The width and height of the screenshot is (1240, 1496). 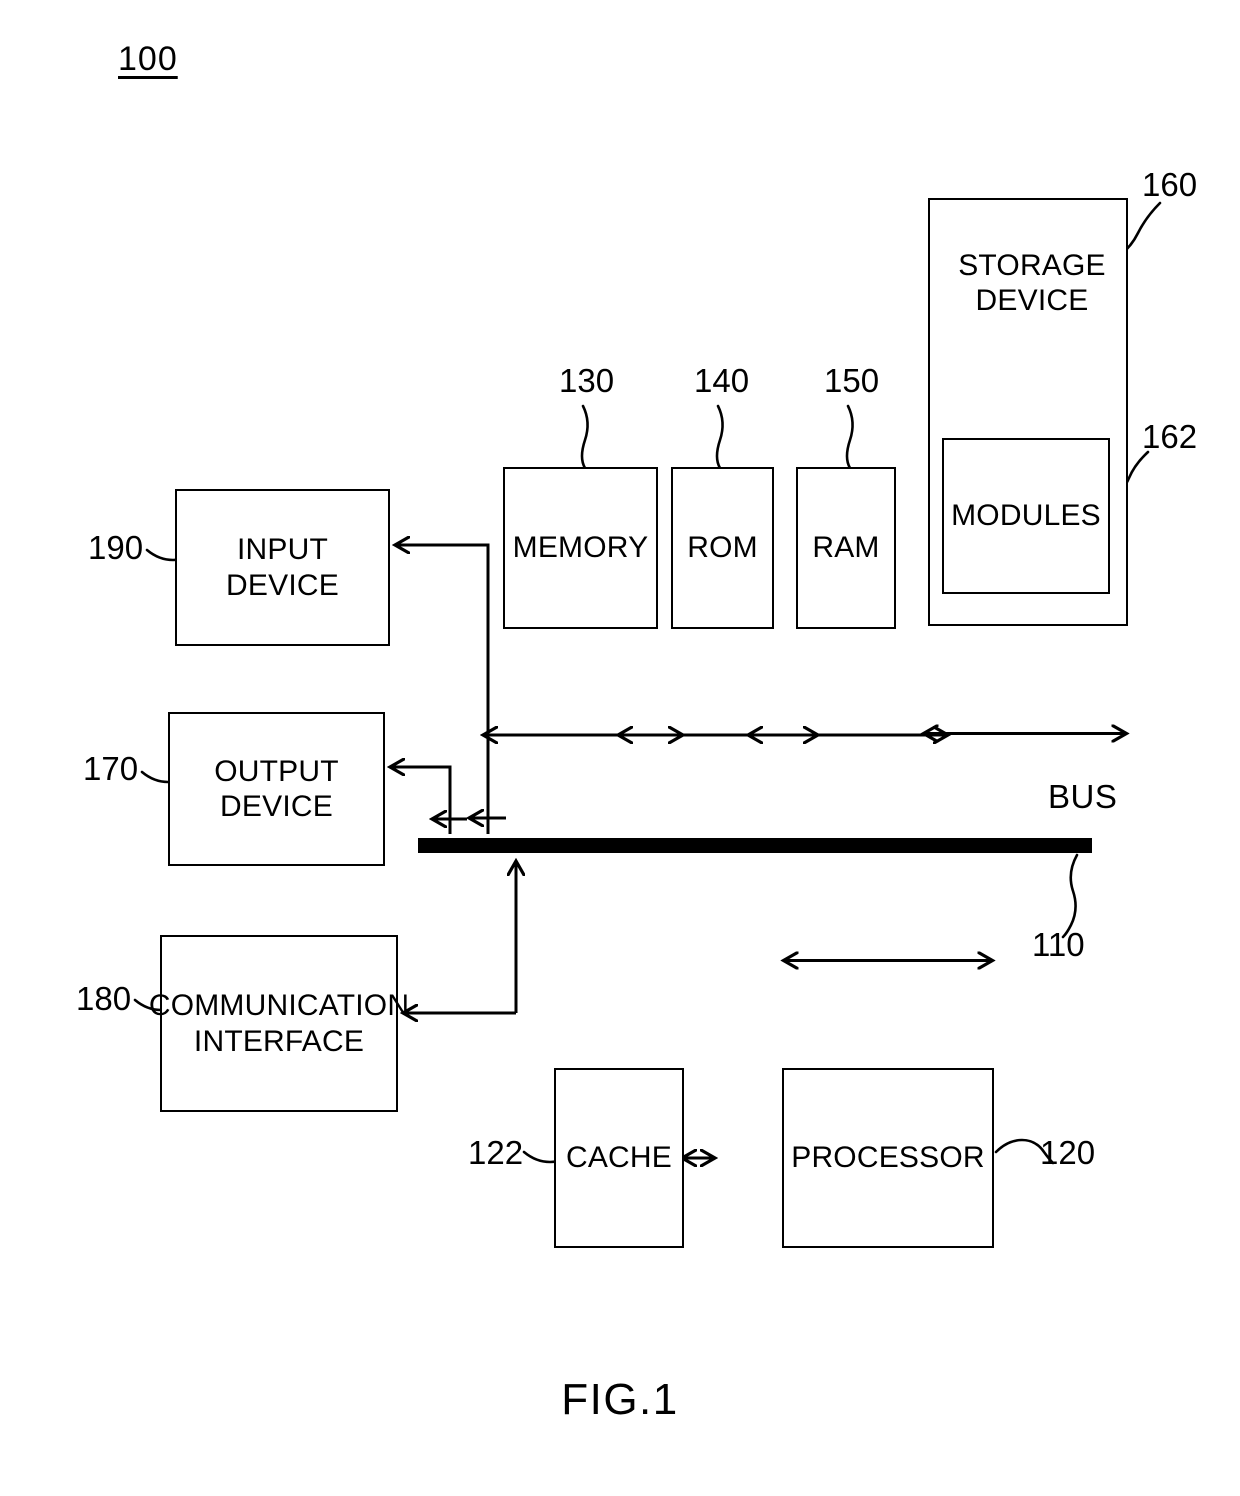 I want to click on modules-label: MODULES, so click(x=1026, y=516).